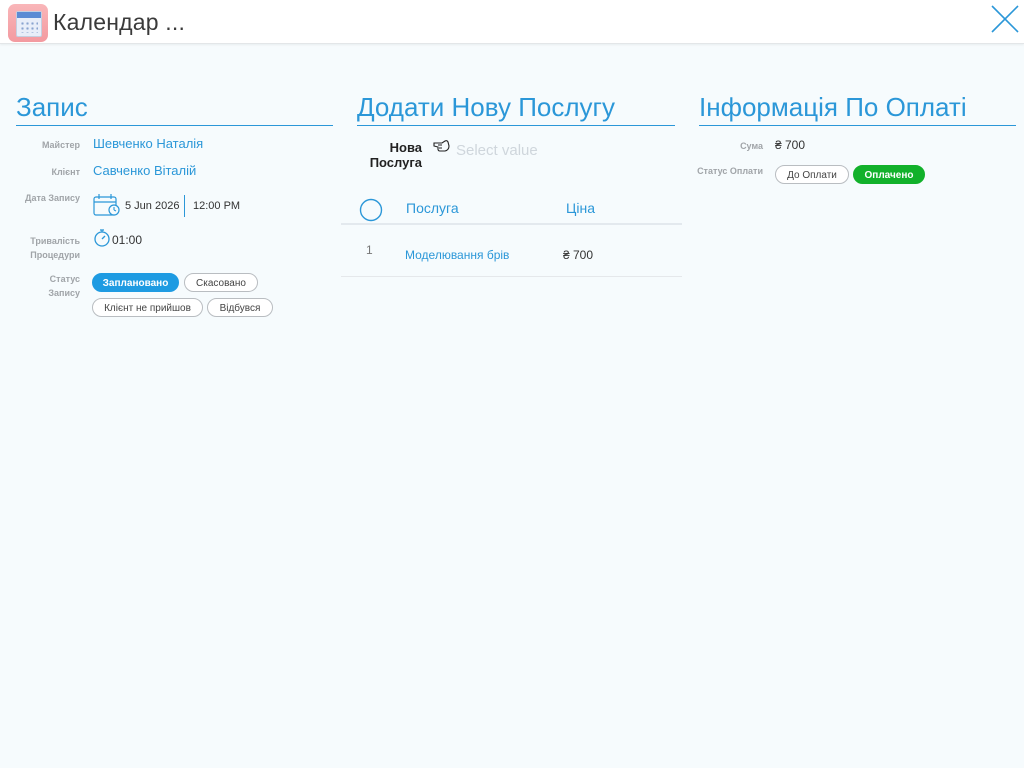 The width and height of the screenshot is (1024, 768). I want to click on date-label: Дата Запису, so click(52, 198).